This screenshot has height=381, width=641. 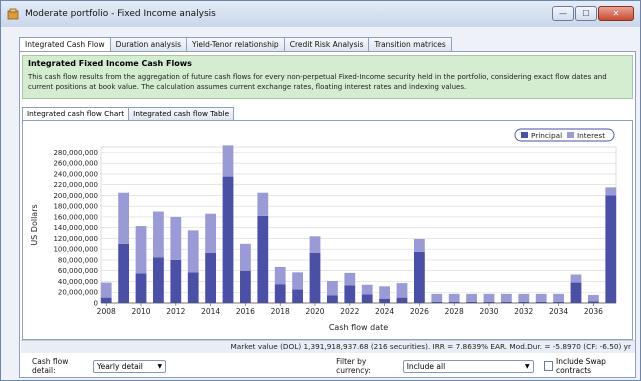 I want to click on y-axis-title: US Dollars, so click(x=34, y=224).